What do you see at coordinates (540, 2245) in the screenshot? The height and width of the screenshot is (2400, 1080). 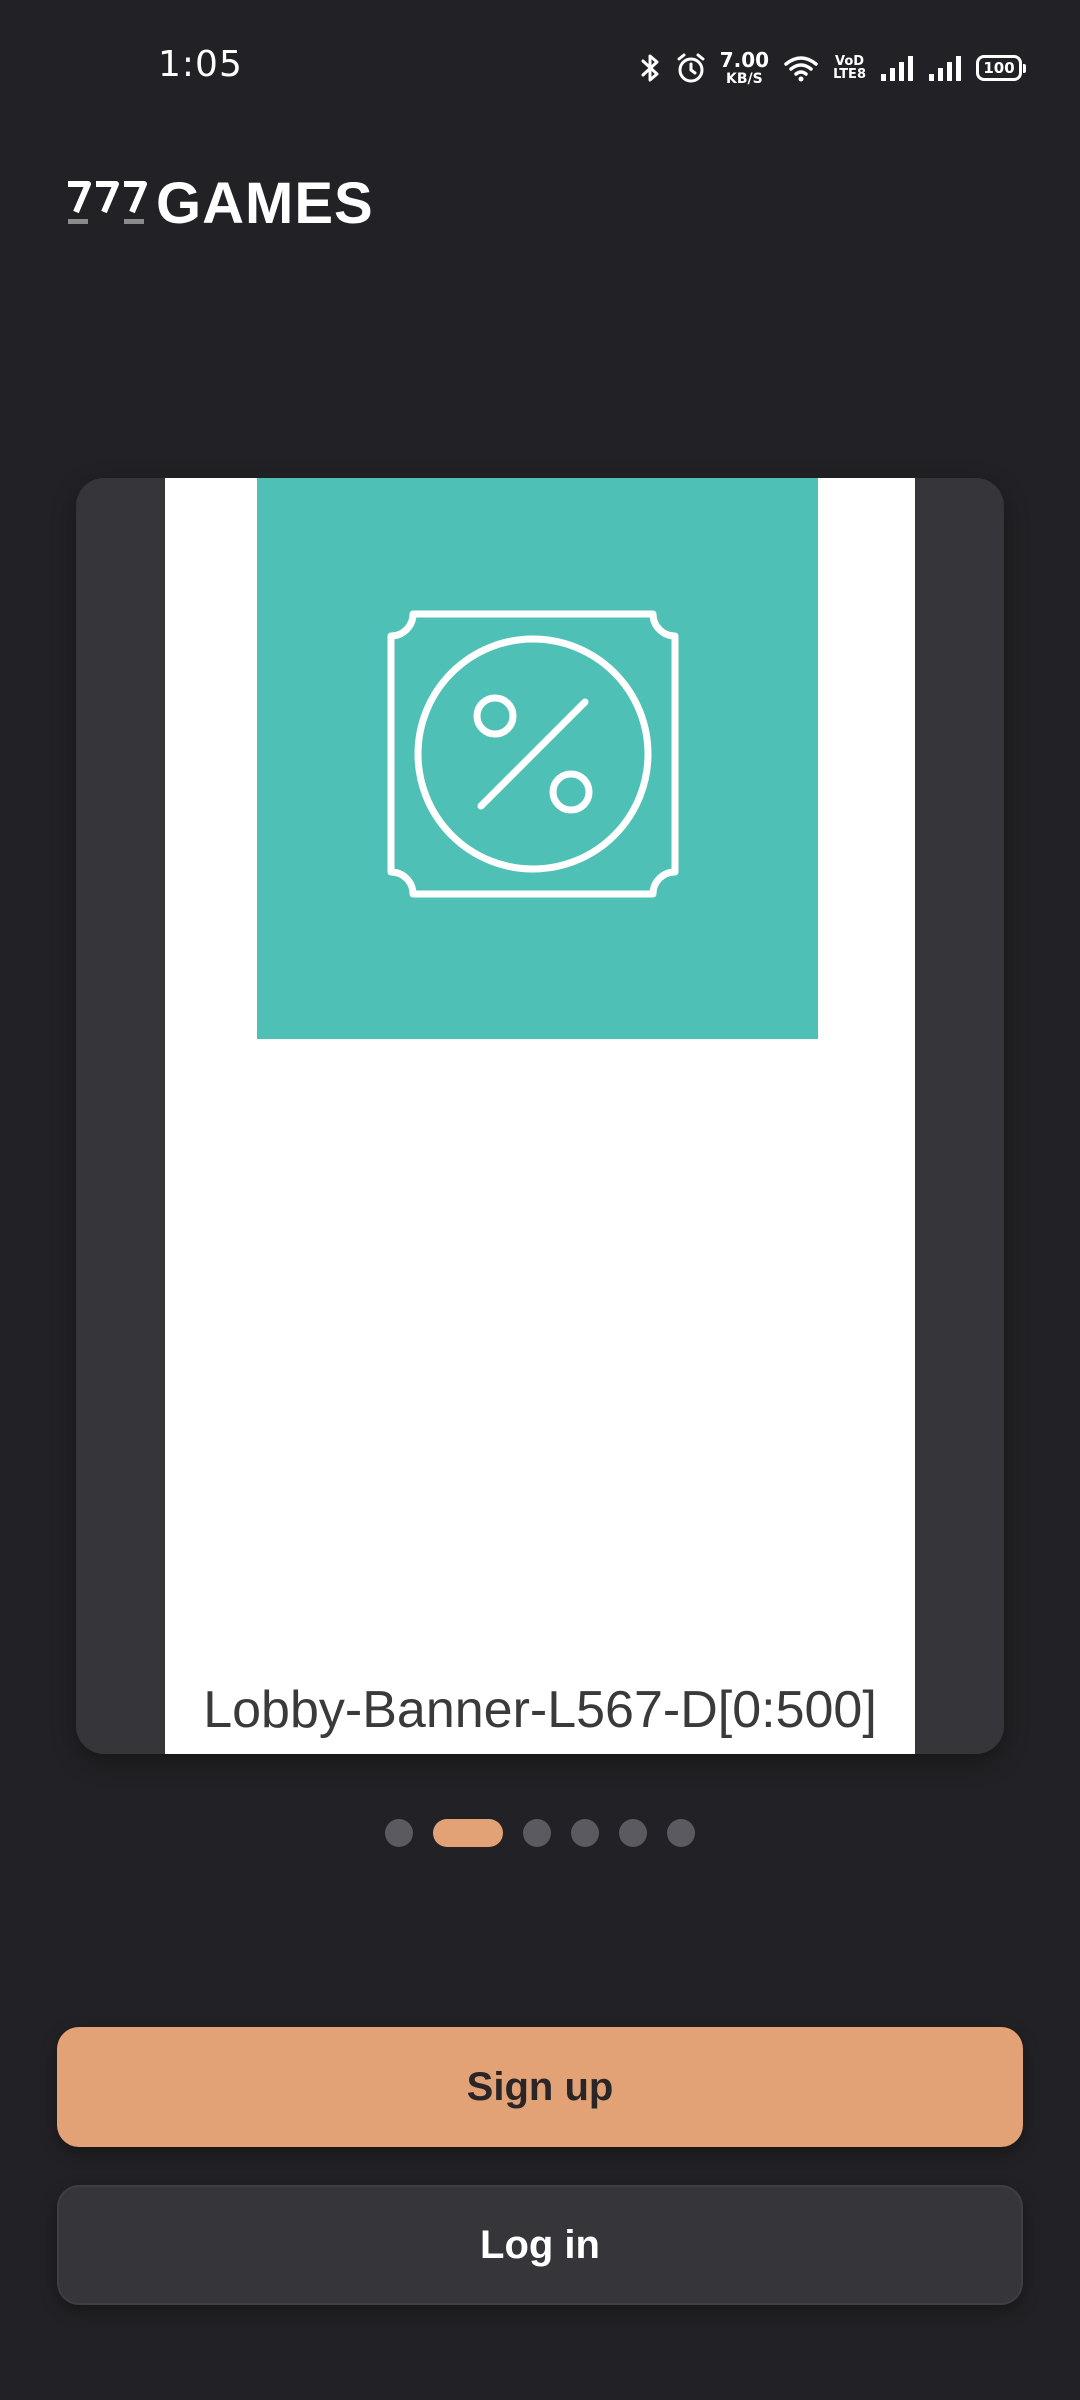 I see `log-in-button: Log in` at bounding box center [540, 2245].